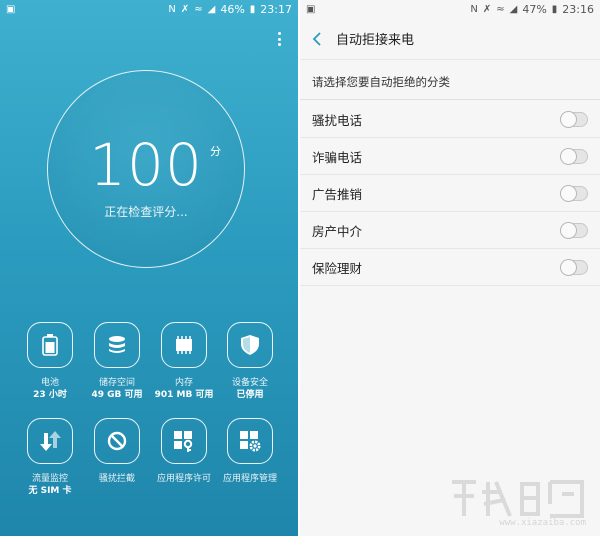 This screenshot has width=600, height=536. I want to click on app-manager-icon, so click(250, 441).